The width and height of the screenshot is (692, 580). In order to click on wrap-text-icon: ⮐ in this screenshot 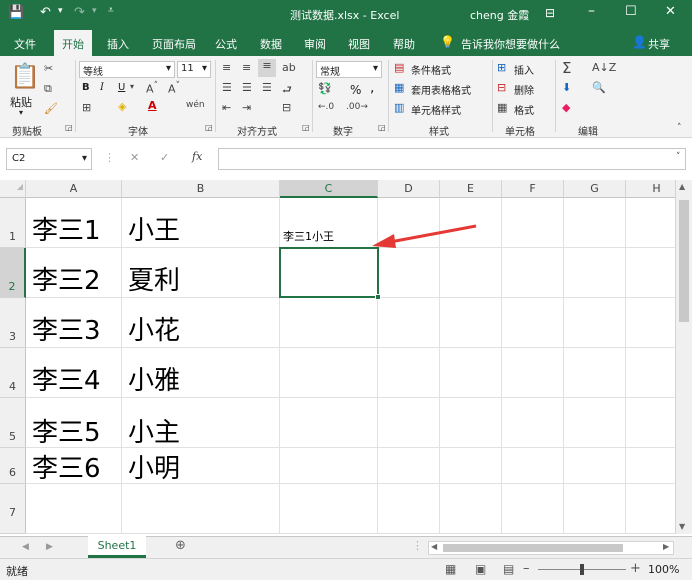, I will do `click(287, 90)`.